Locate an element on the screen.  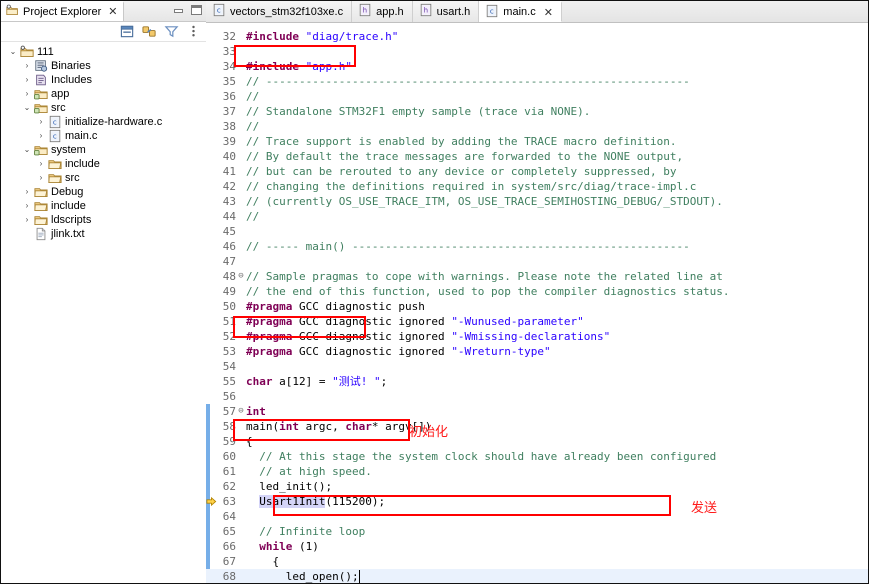
code-line: 67 { is located at coordinates (537, 561).